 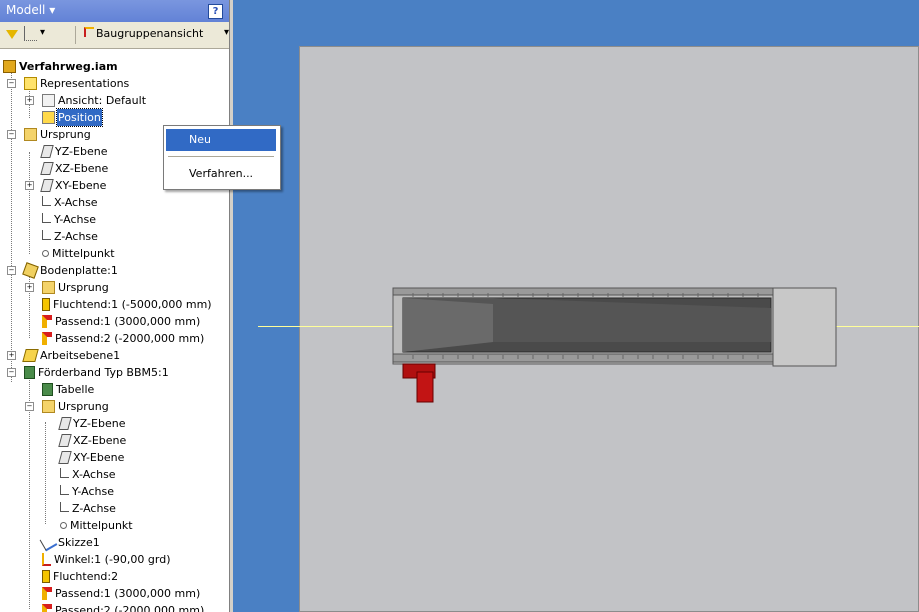 I want to click on tree-item-fb-xz-ebene: XZ-Ebene, so click(x=92, y=440).